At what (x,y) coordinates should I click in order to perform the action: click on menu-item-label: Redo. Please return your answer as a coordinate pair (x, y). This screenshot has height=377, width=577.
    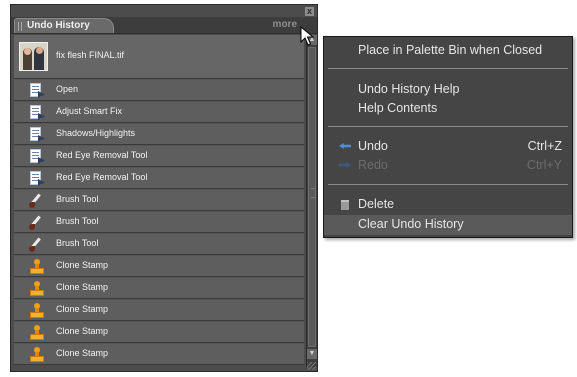
    Looking at the image, I should click on (373, 165).